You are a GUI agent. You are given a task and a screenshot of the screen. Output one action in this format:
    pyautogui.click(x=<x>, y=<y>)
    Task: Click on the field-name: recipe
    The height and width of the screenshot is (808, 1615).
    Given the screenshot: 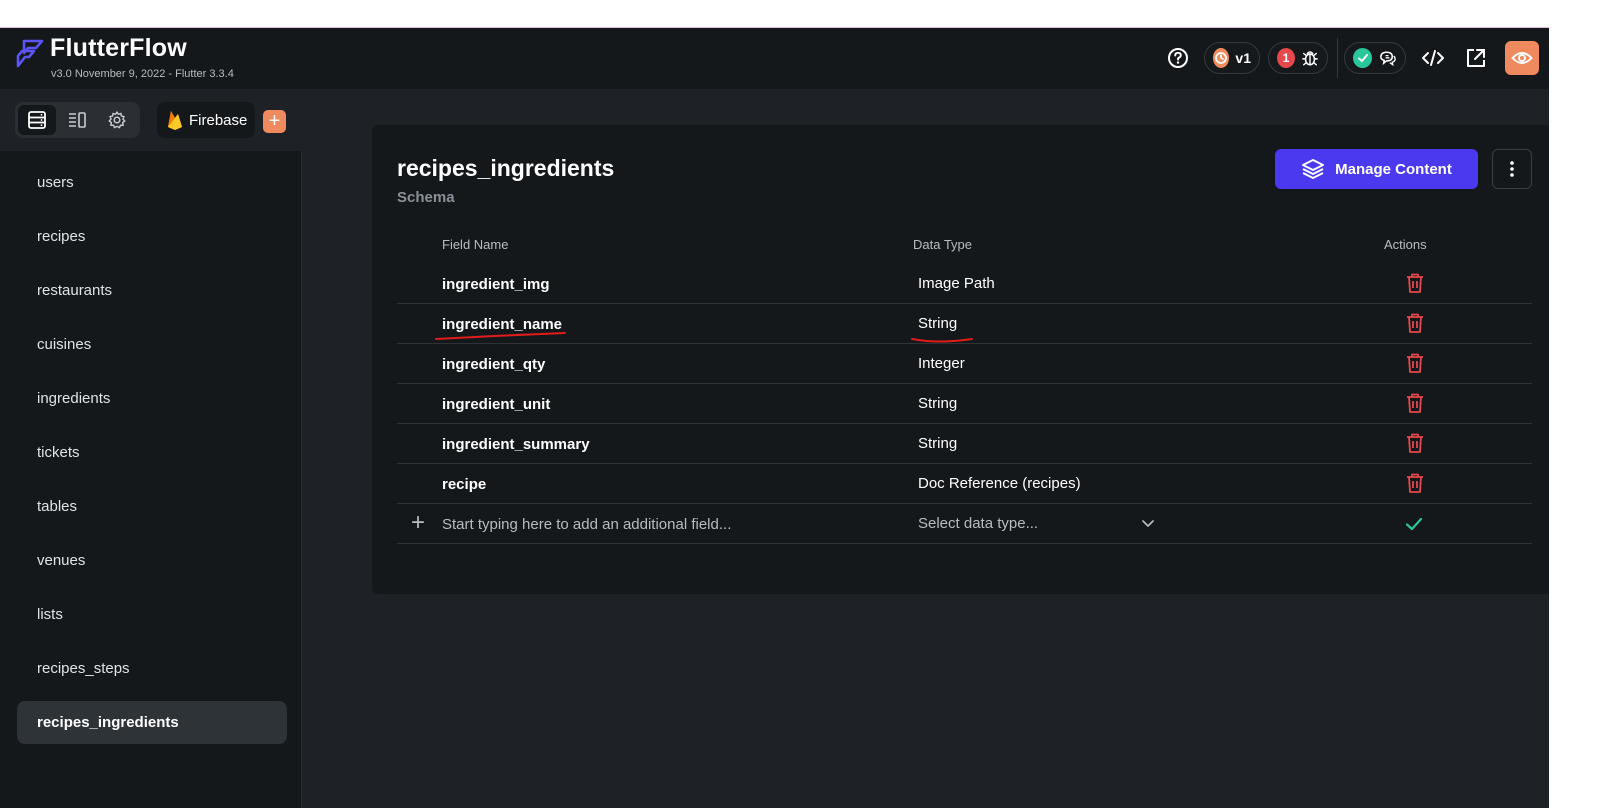 What is the action you would take?
    pyautogui.click(x=464, y=484)
    